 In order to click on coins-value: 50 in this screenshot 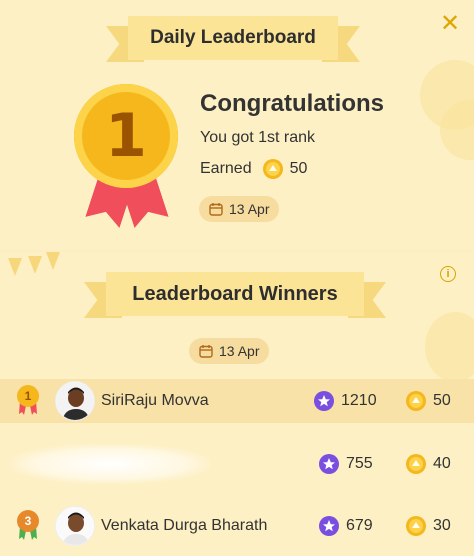, I will do `click(442, 400)`.